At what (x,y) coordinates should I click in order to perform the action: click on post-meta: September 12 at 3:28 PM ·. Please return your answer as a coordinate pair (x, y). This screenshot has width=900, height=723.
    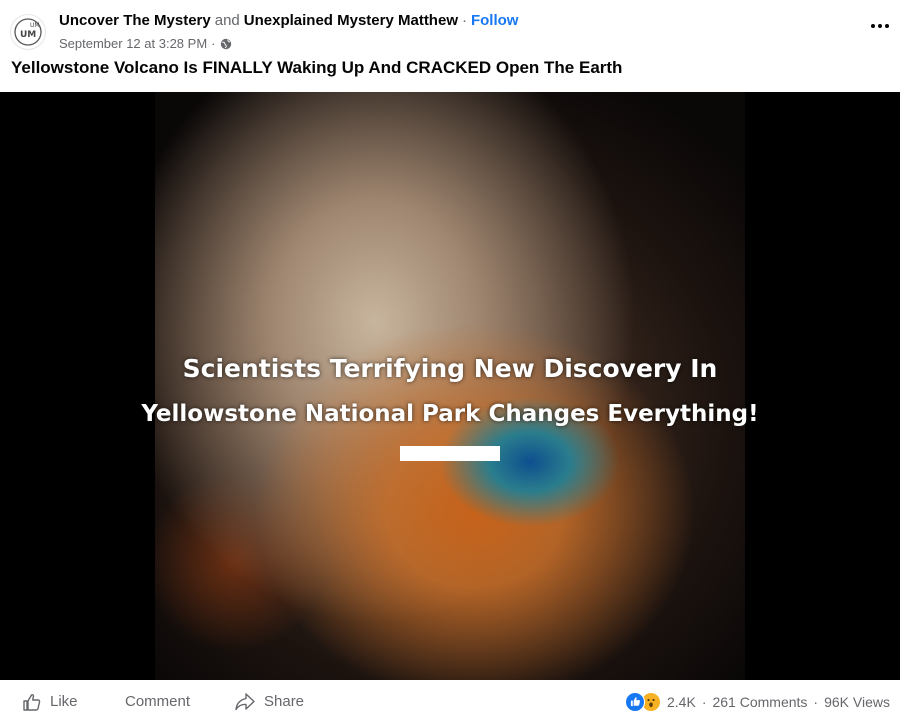
    Looking at the image, I should click on (145, 43).